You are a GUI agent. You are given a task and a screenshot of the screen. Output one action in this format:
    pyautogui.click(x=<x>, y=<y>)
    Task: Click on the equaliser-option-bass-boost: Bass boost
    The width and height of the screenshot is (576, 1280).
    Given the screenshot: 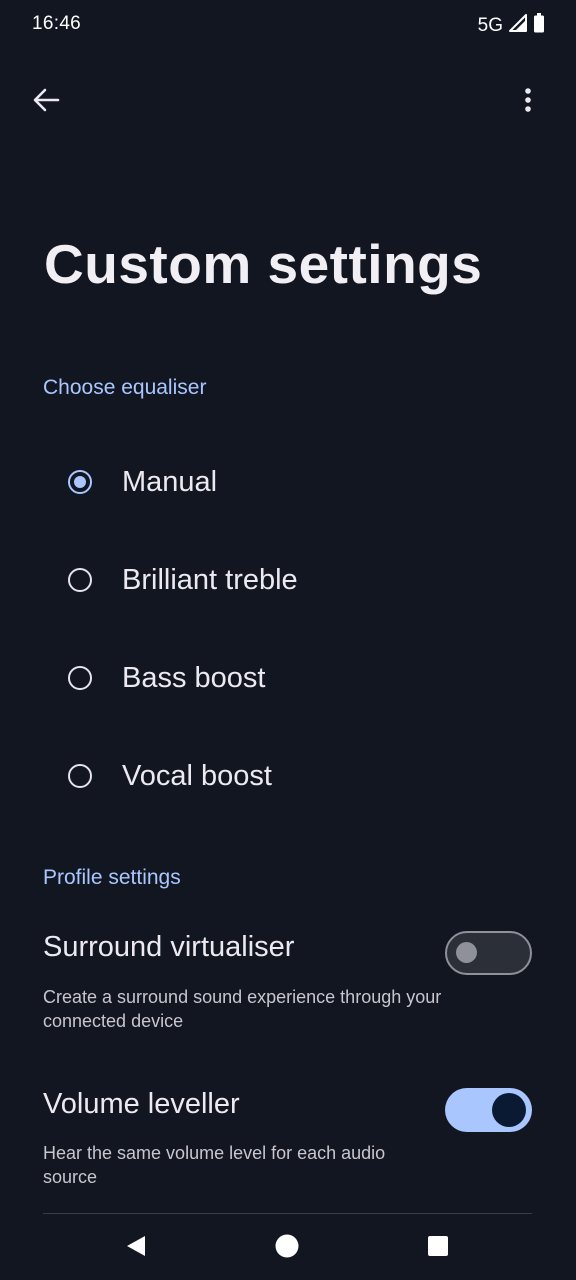 What is the action you would take?
    pyautogui.click(x=290, y=678)
    